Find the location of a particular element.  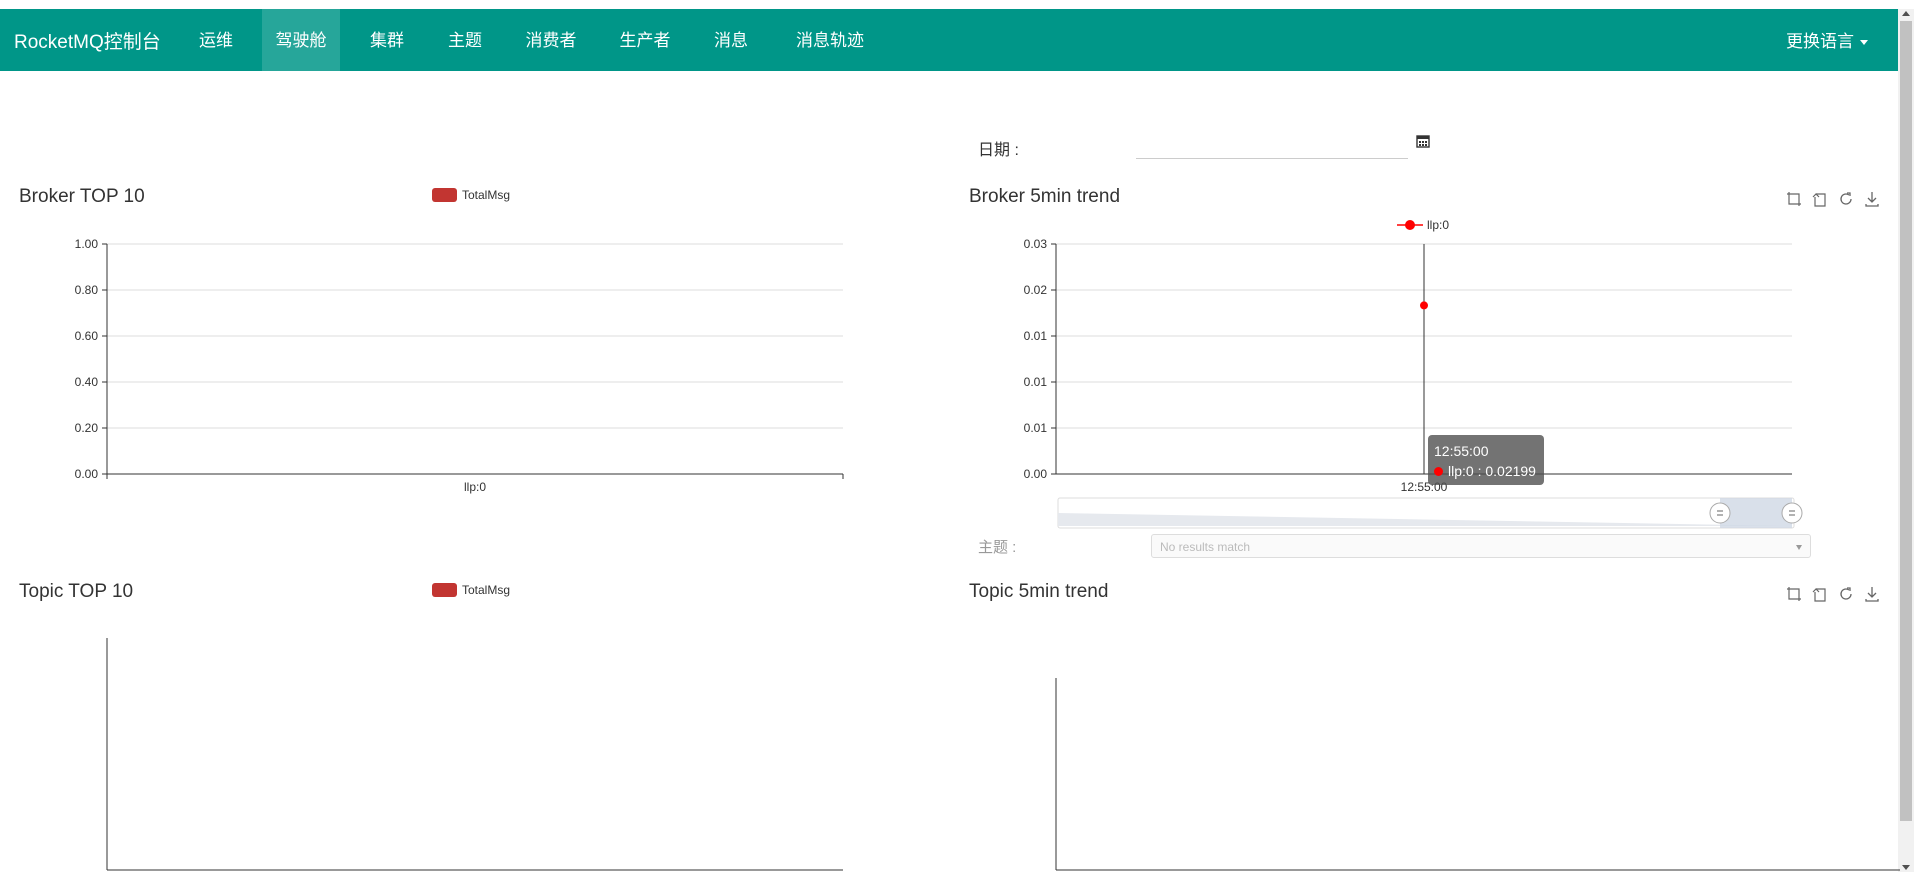

nav-item-cluster: 集群 is located at coordinates (387, 40).